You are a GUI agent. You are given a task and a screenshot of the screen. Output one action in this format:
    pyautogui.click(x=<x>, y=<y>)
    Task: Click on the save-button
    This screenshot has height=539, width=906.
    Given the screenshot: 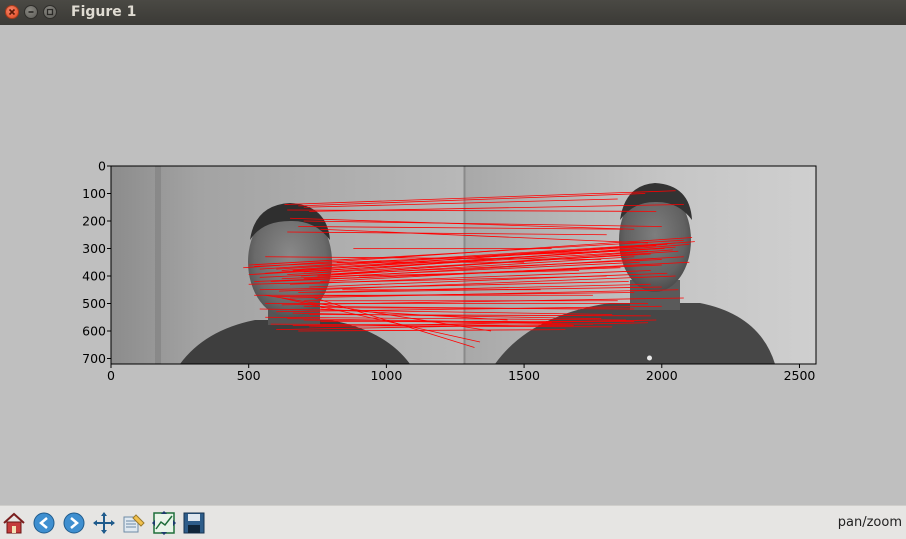 What is the action you would take?
    pyautogui.click(x=194, y=523)
    